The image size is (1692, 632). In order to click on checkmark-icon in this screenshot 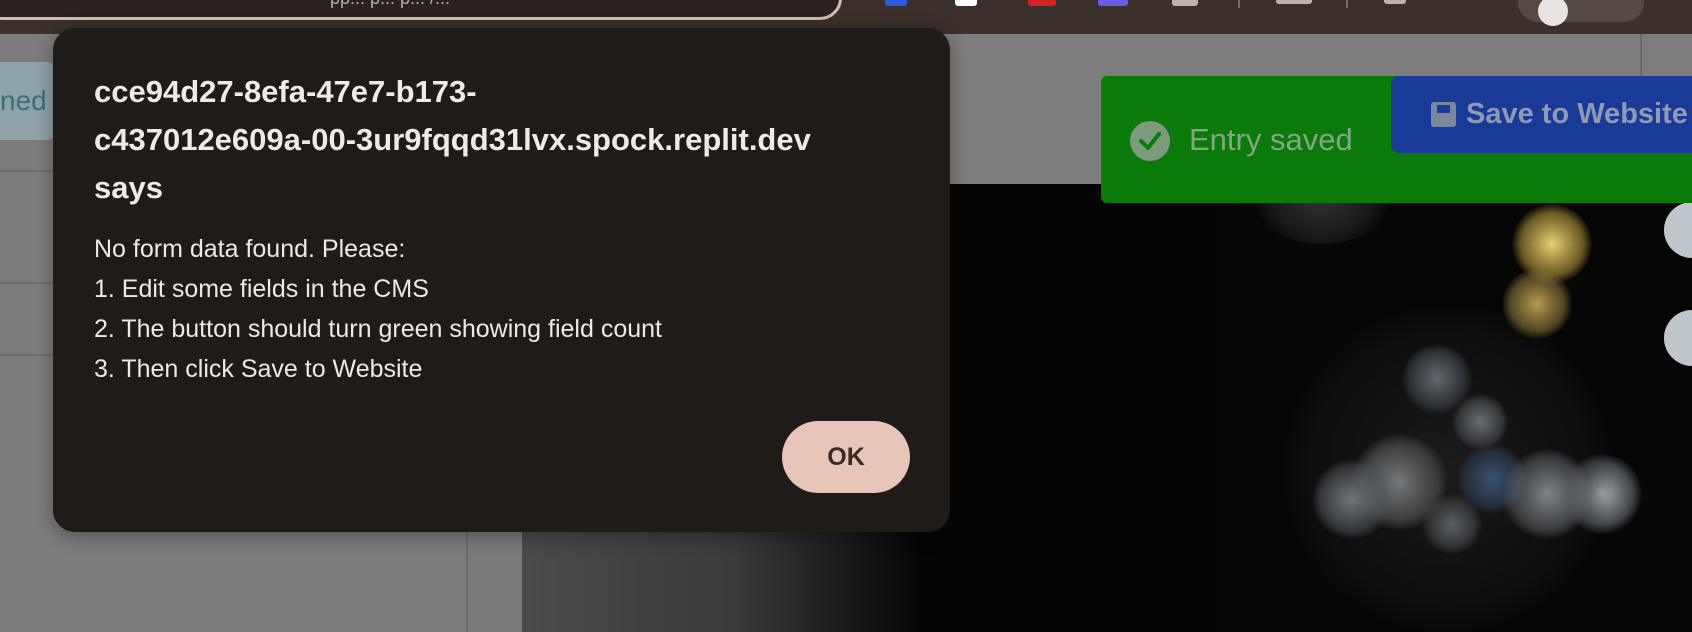, I will do `click(1150, 141)`.